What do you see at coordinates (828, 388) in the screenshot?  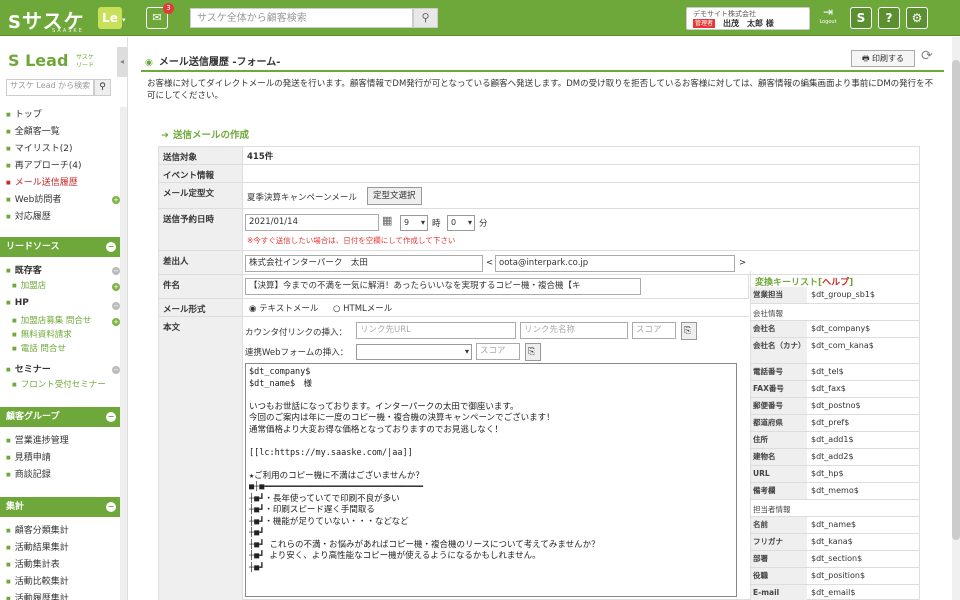 I see `variable-value: $dt_fax$` at bounding box center [828, 388].